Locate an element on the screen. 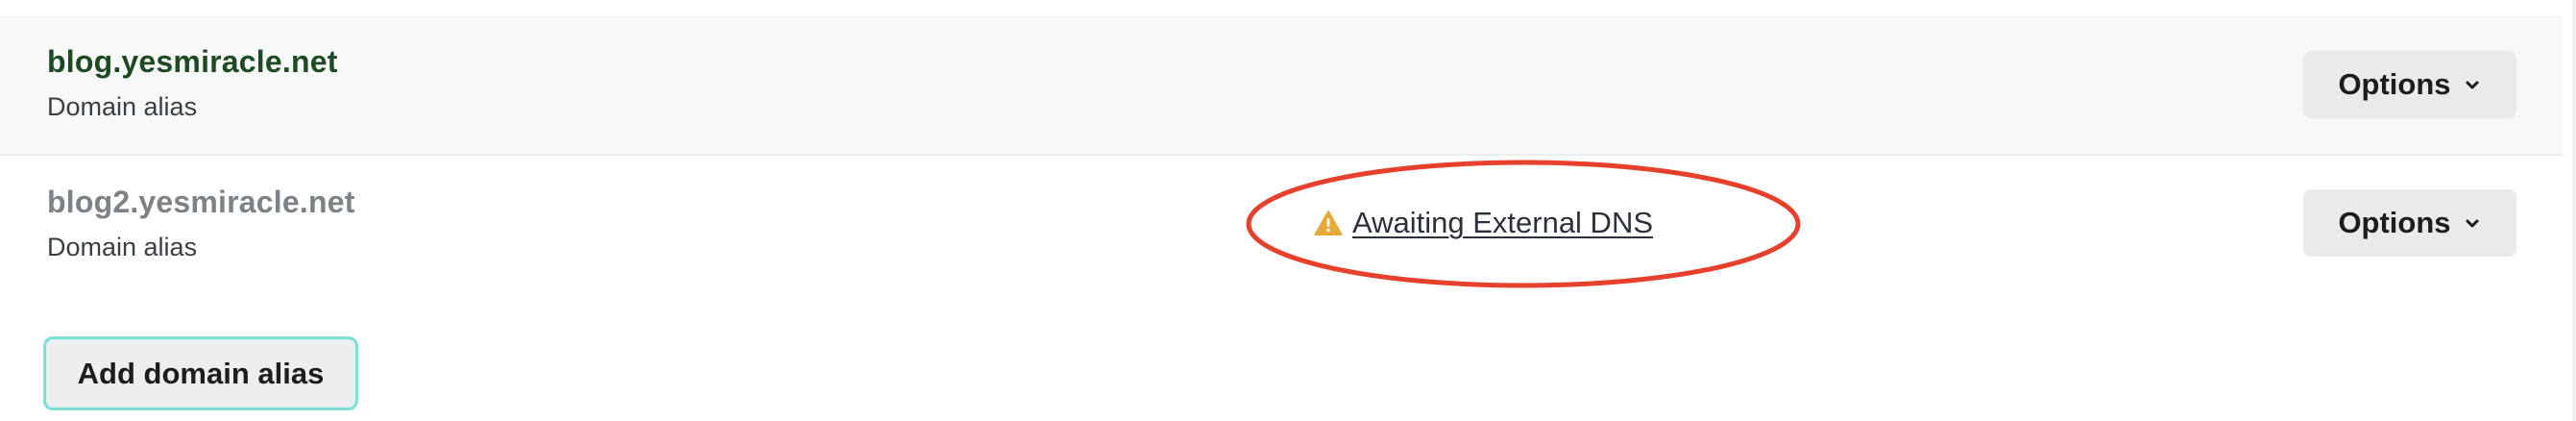 The image size is (2576, 421). domain-name: blog.yesmiracle.net is located at coordinates (192, 61).